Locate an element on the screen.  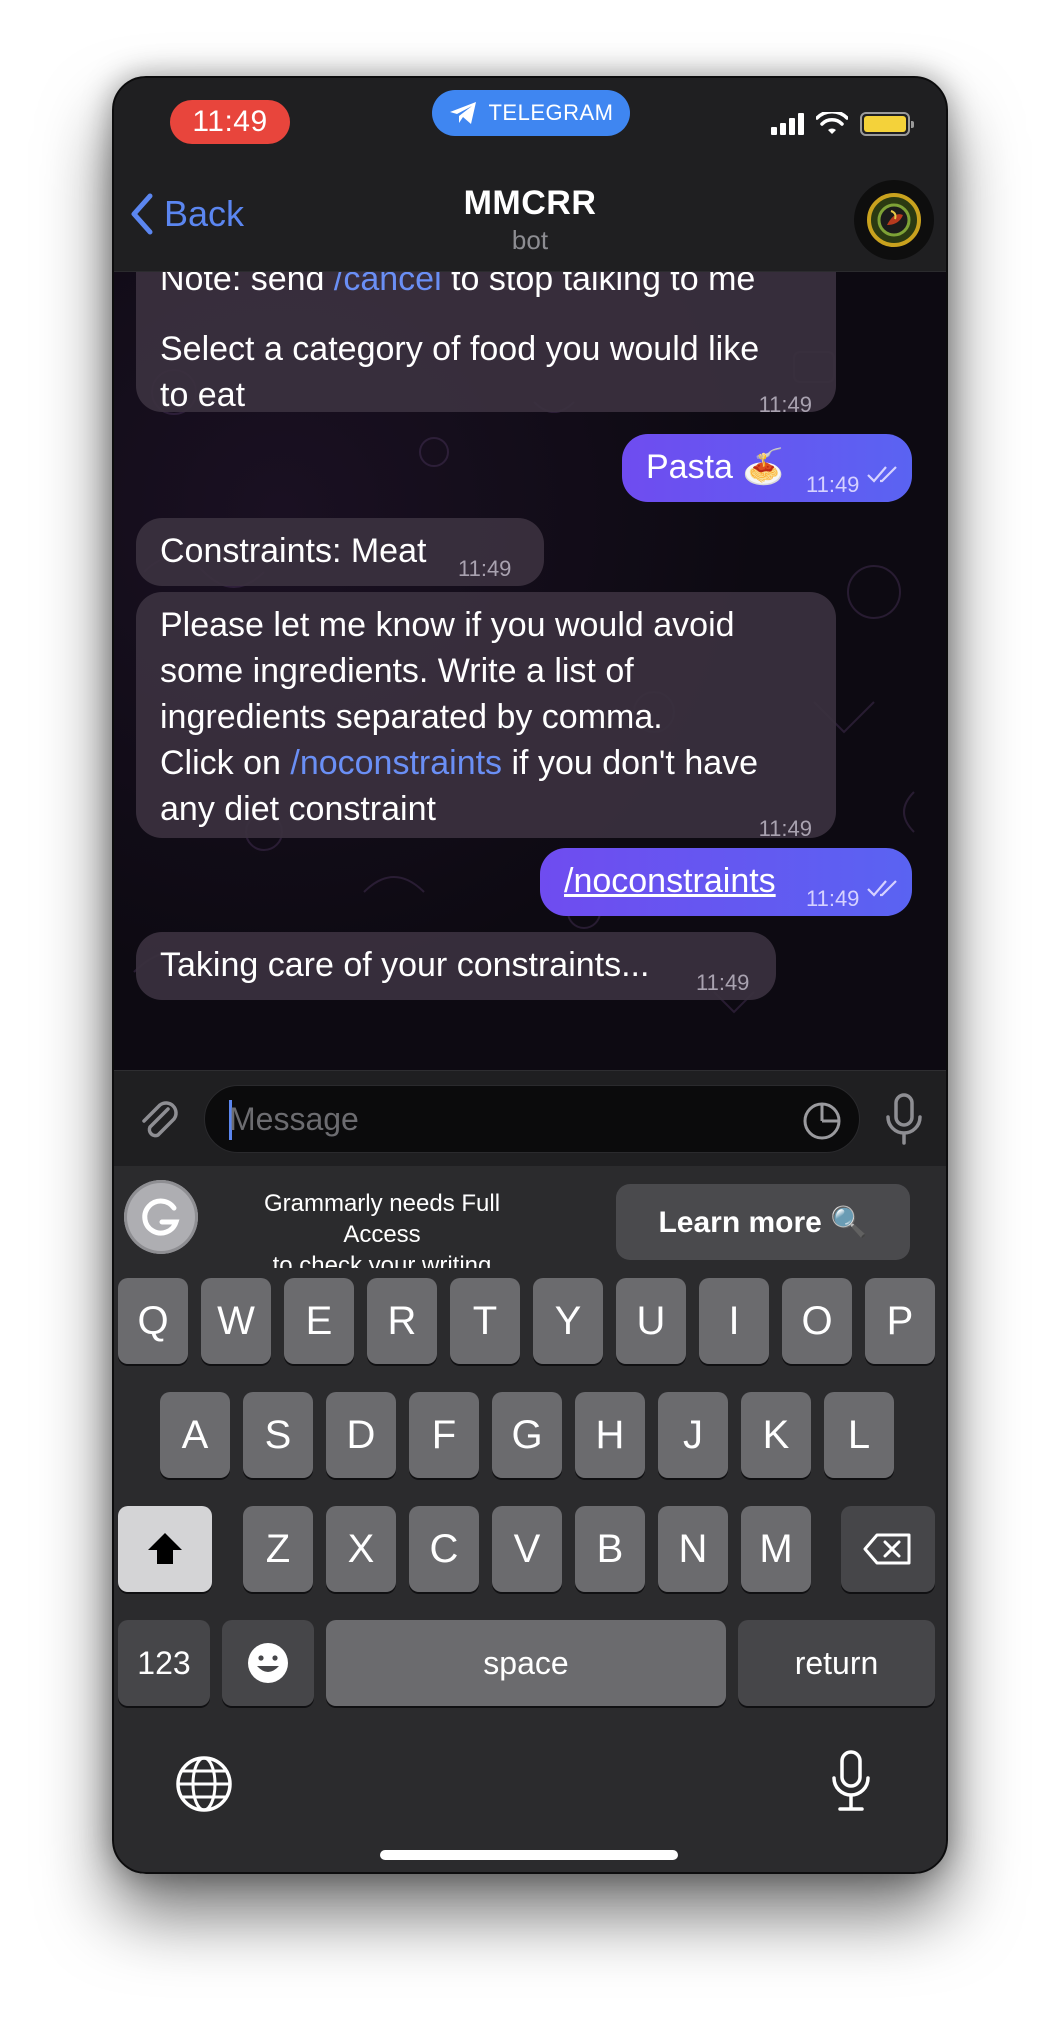
shift-icon is located at coordinates (165, 1548).